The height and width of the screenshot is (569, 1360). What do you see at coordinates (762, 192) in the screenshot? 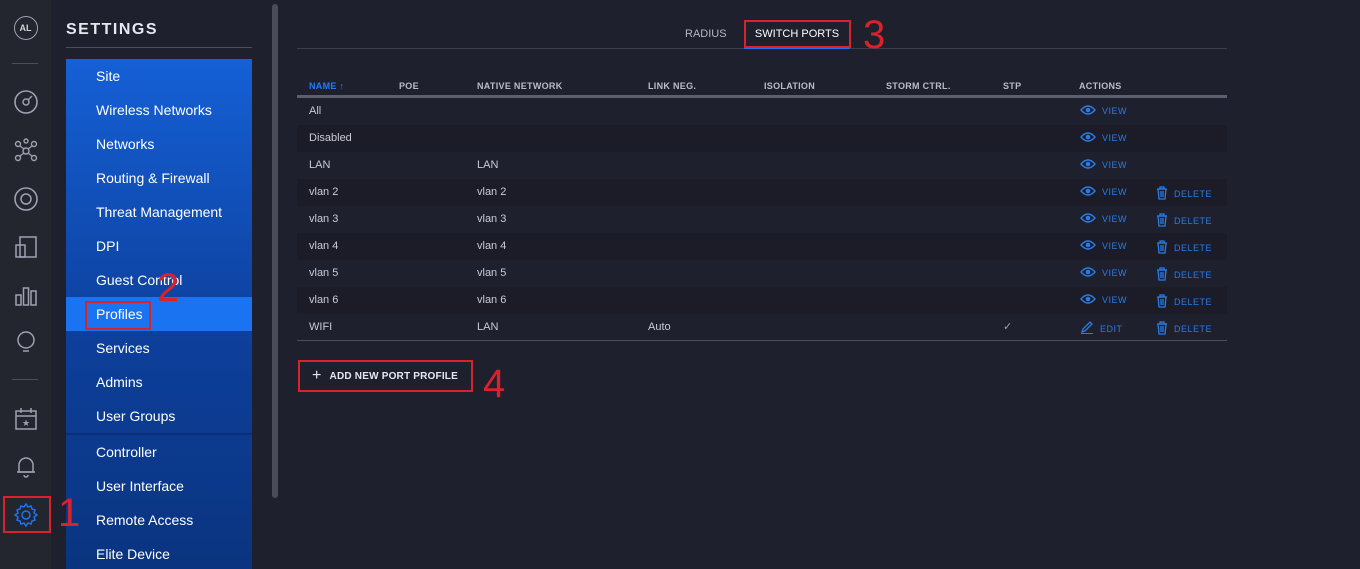
I see `table-row: vlan 2 vlan 2 VIEW DELETE` at bounding box center [762, 192].